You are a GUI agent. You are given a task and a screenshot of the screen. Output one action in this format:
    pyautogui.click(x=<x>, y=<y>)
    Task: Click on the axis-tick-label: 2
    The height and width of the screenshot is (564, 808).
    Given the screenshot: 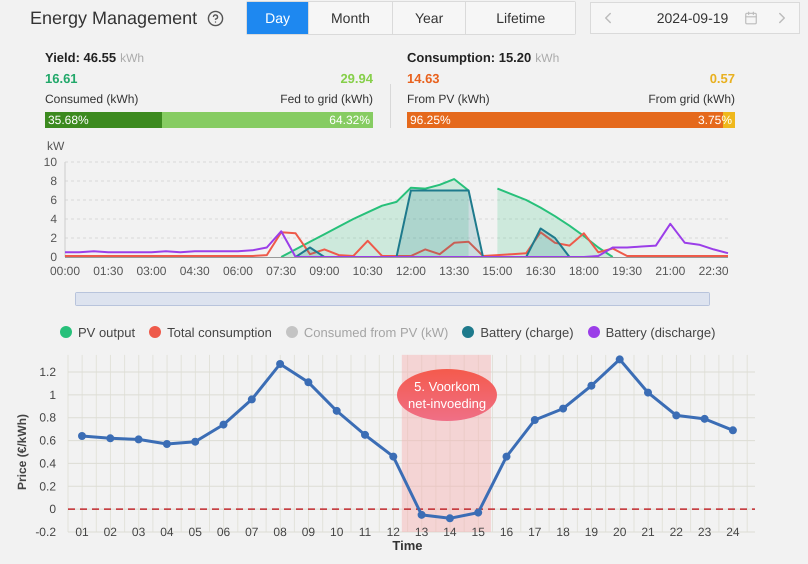 What is the action you would take?
    pyautogui.click(x=53, y=238)
    